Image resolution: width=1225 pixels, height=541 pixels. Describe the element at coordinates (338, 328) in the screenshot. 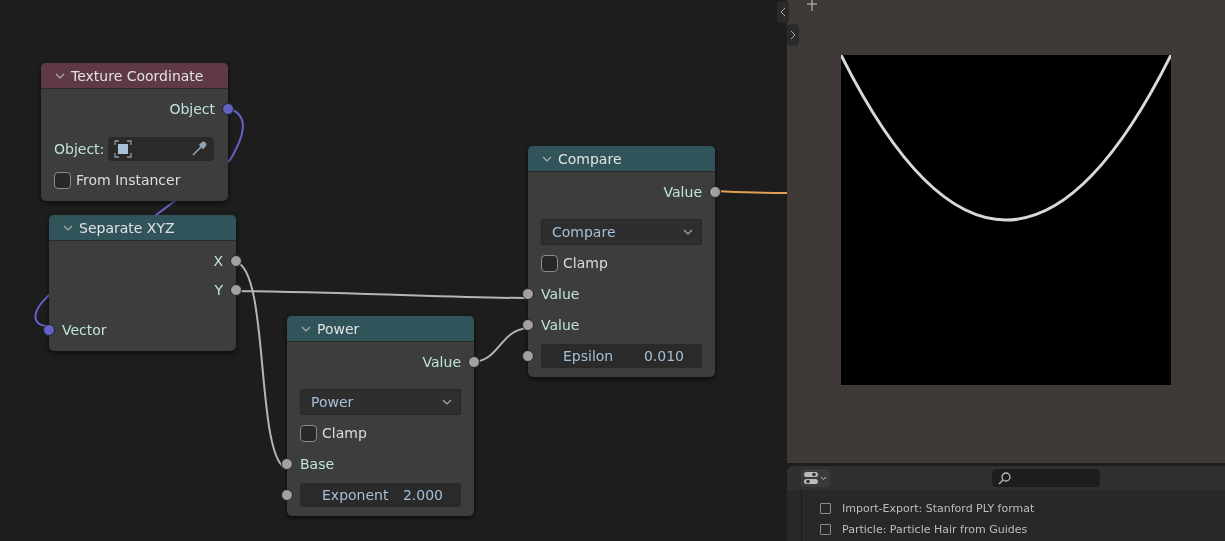

I see `node-title: Power` at that location.